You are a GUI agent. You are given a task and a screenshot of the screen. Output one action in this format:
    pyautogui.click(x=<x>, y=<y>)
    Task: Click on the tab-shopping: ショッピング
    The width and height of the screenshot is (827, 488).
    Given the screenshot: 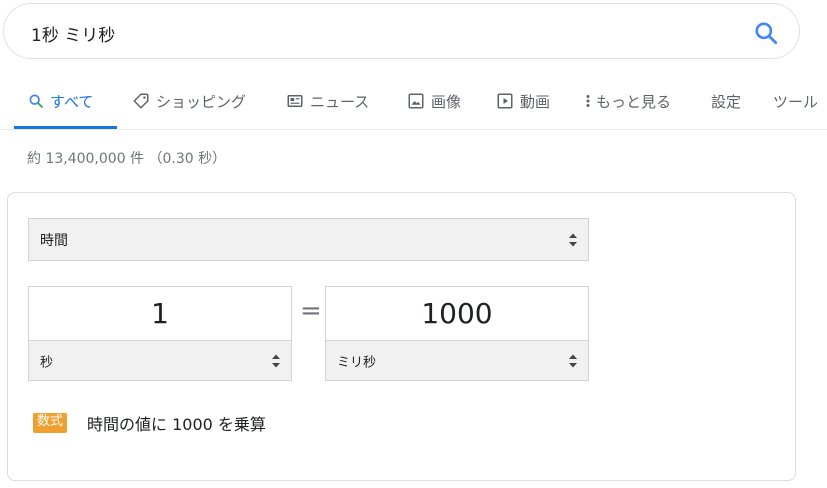 What is the action you would take?
    pyautogui.click(x=189, y=101)
    